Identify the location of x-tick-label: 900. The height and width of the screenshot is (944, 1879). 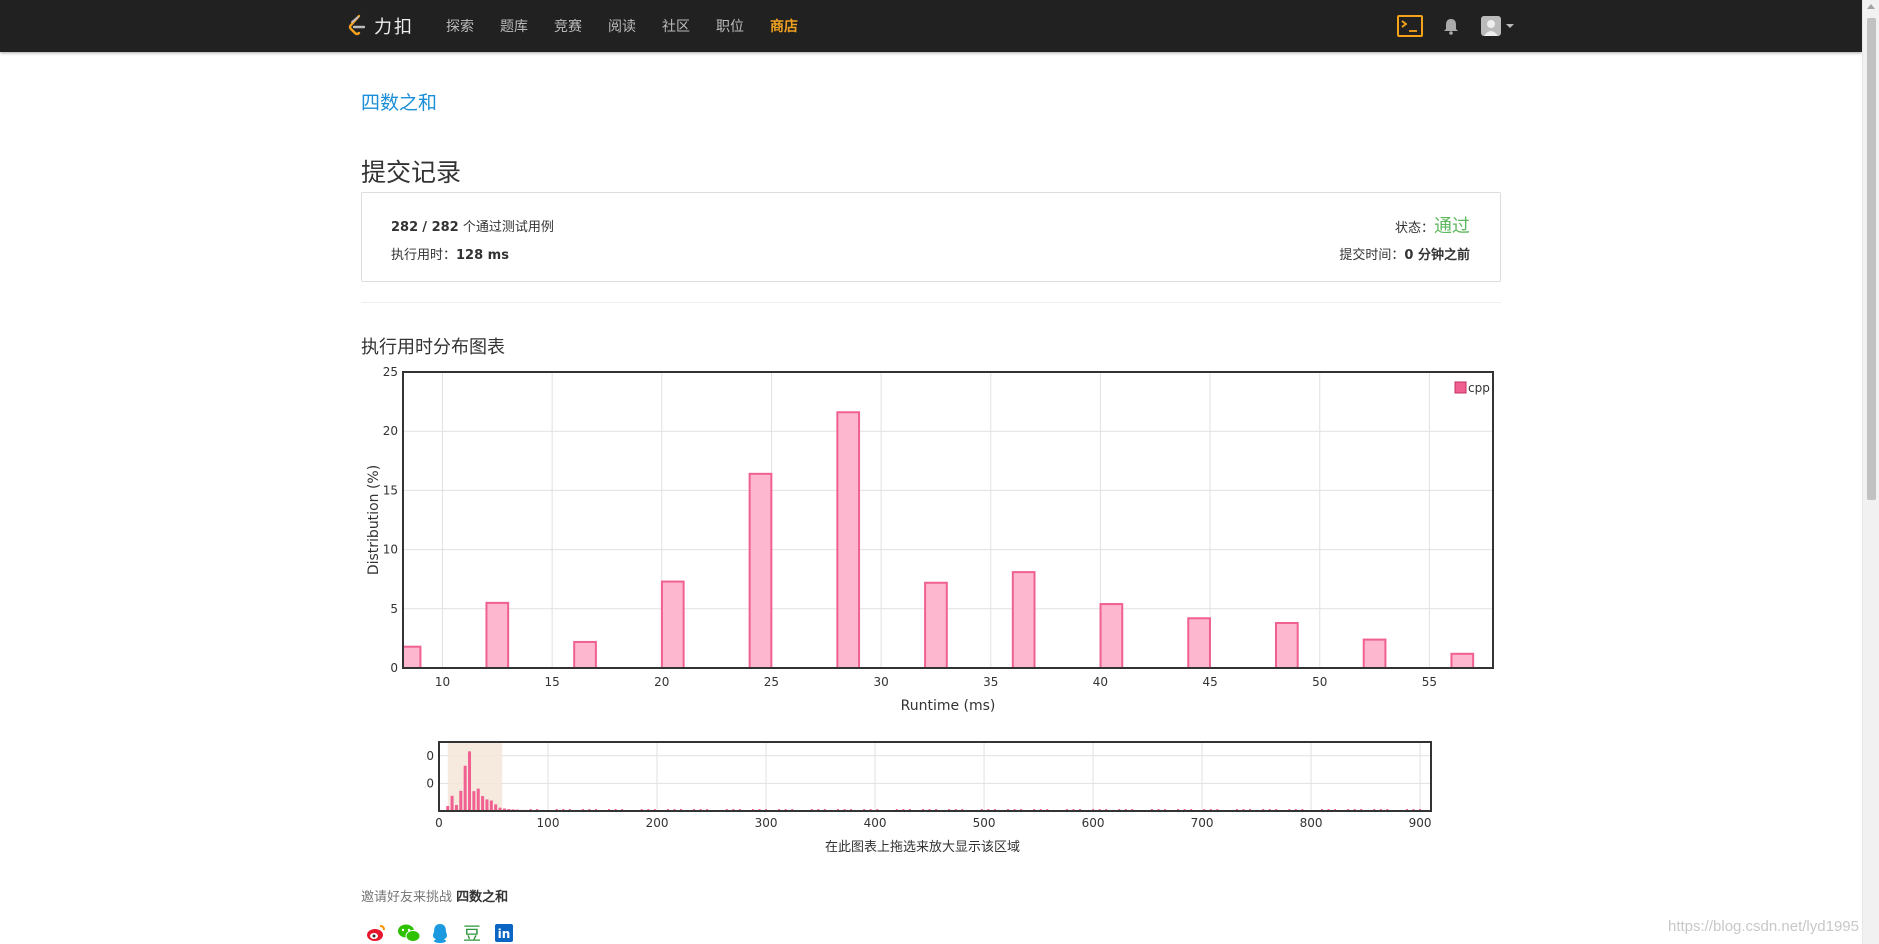
(1420, 823).